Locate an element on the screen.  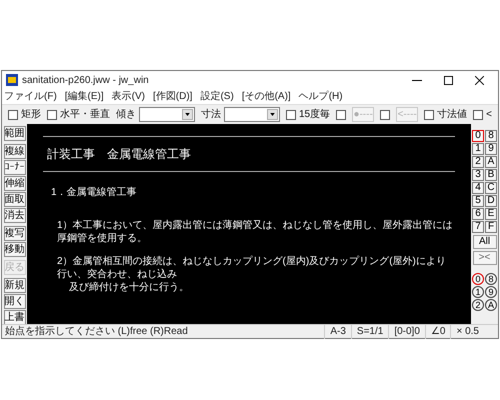
layer-button: A is located at coordinates (491, 162).